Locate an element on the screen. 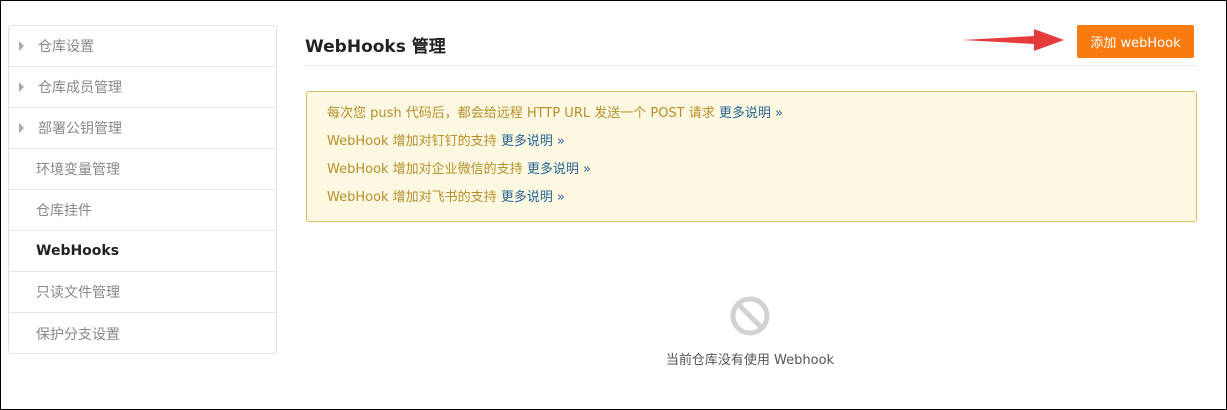  sidebar-item-webhooks: WebHooks is located at coordinates (142, 251).